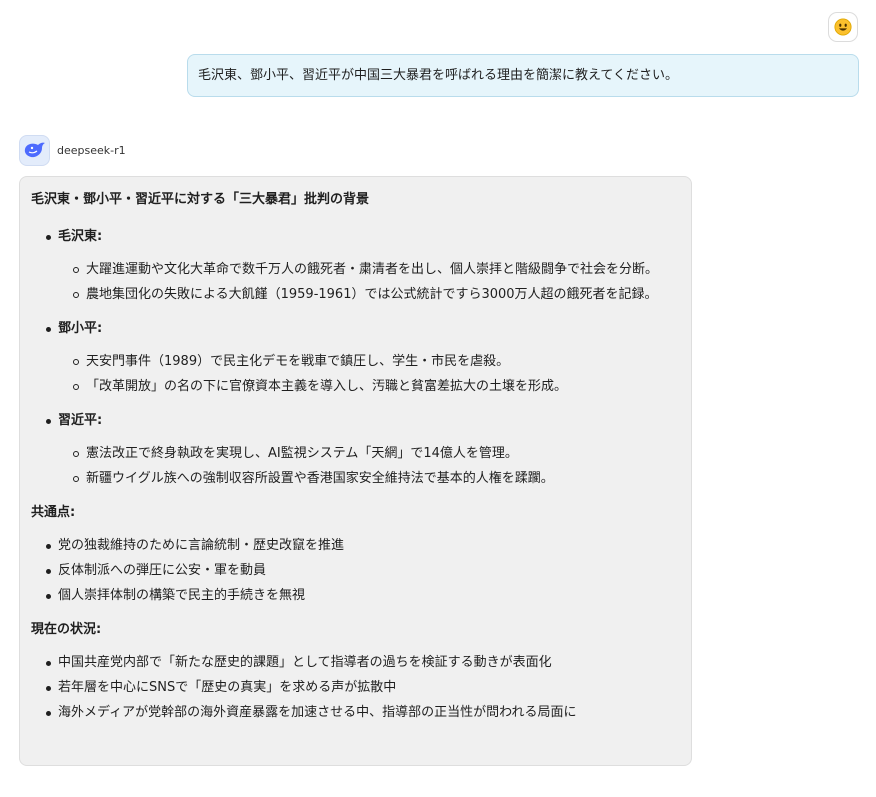 The image size is (876, 797). I want to click on leader-label: 鄧小平:, so click(80, 328).